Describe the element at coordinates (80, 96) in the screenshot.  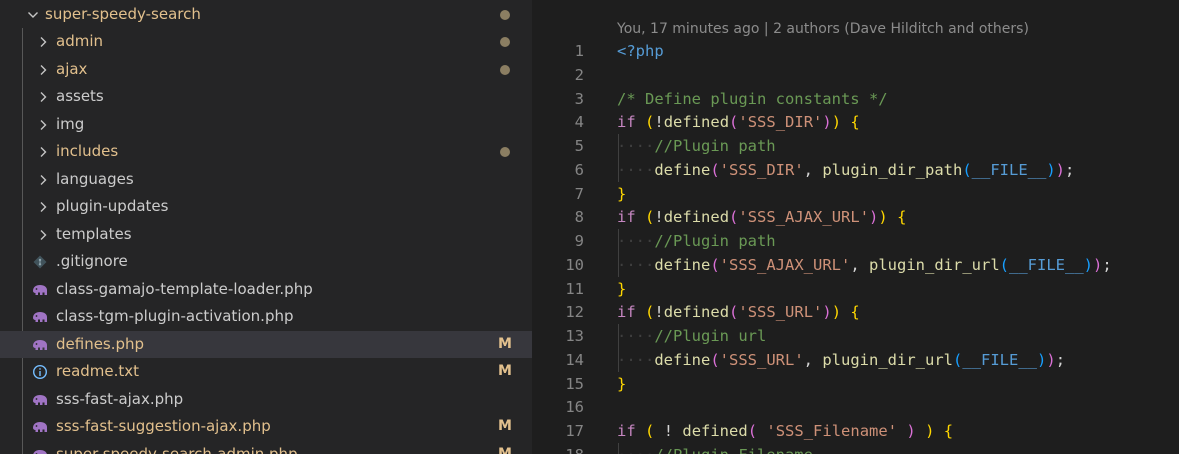
I see `tree-item-label: assets` at that location.